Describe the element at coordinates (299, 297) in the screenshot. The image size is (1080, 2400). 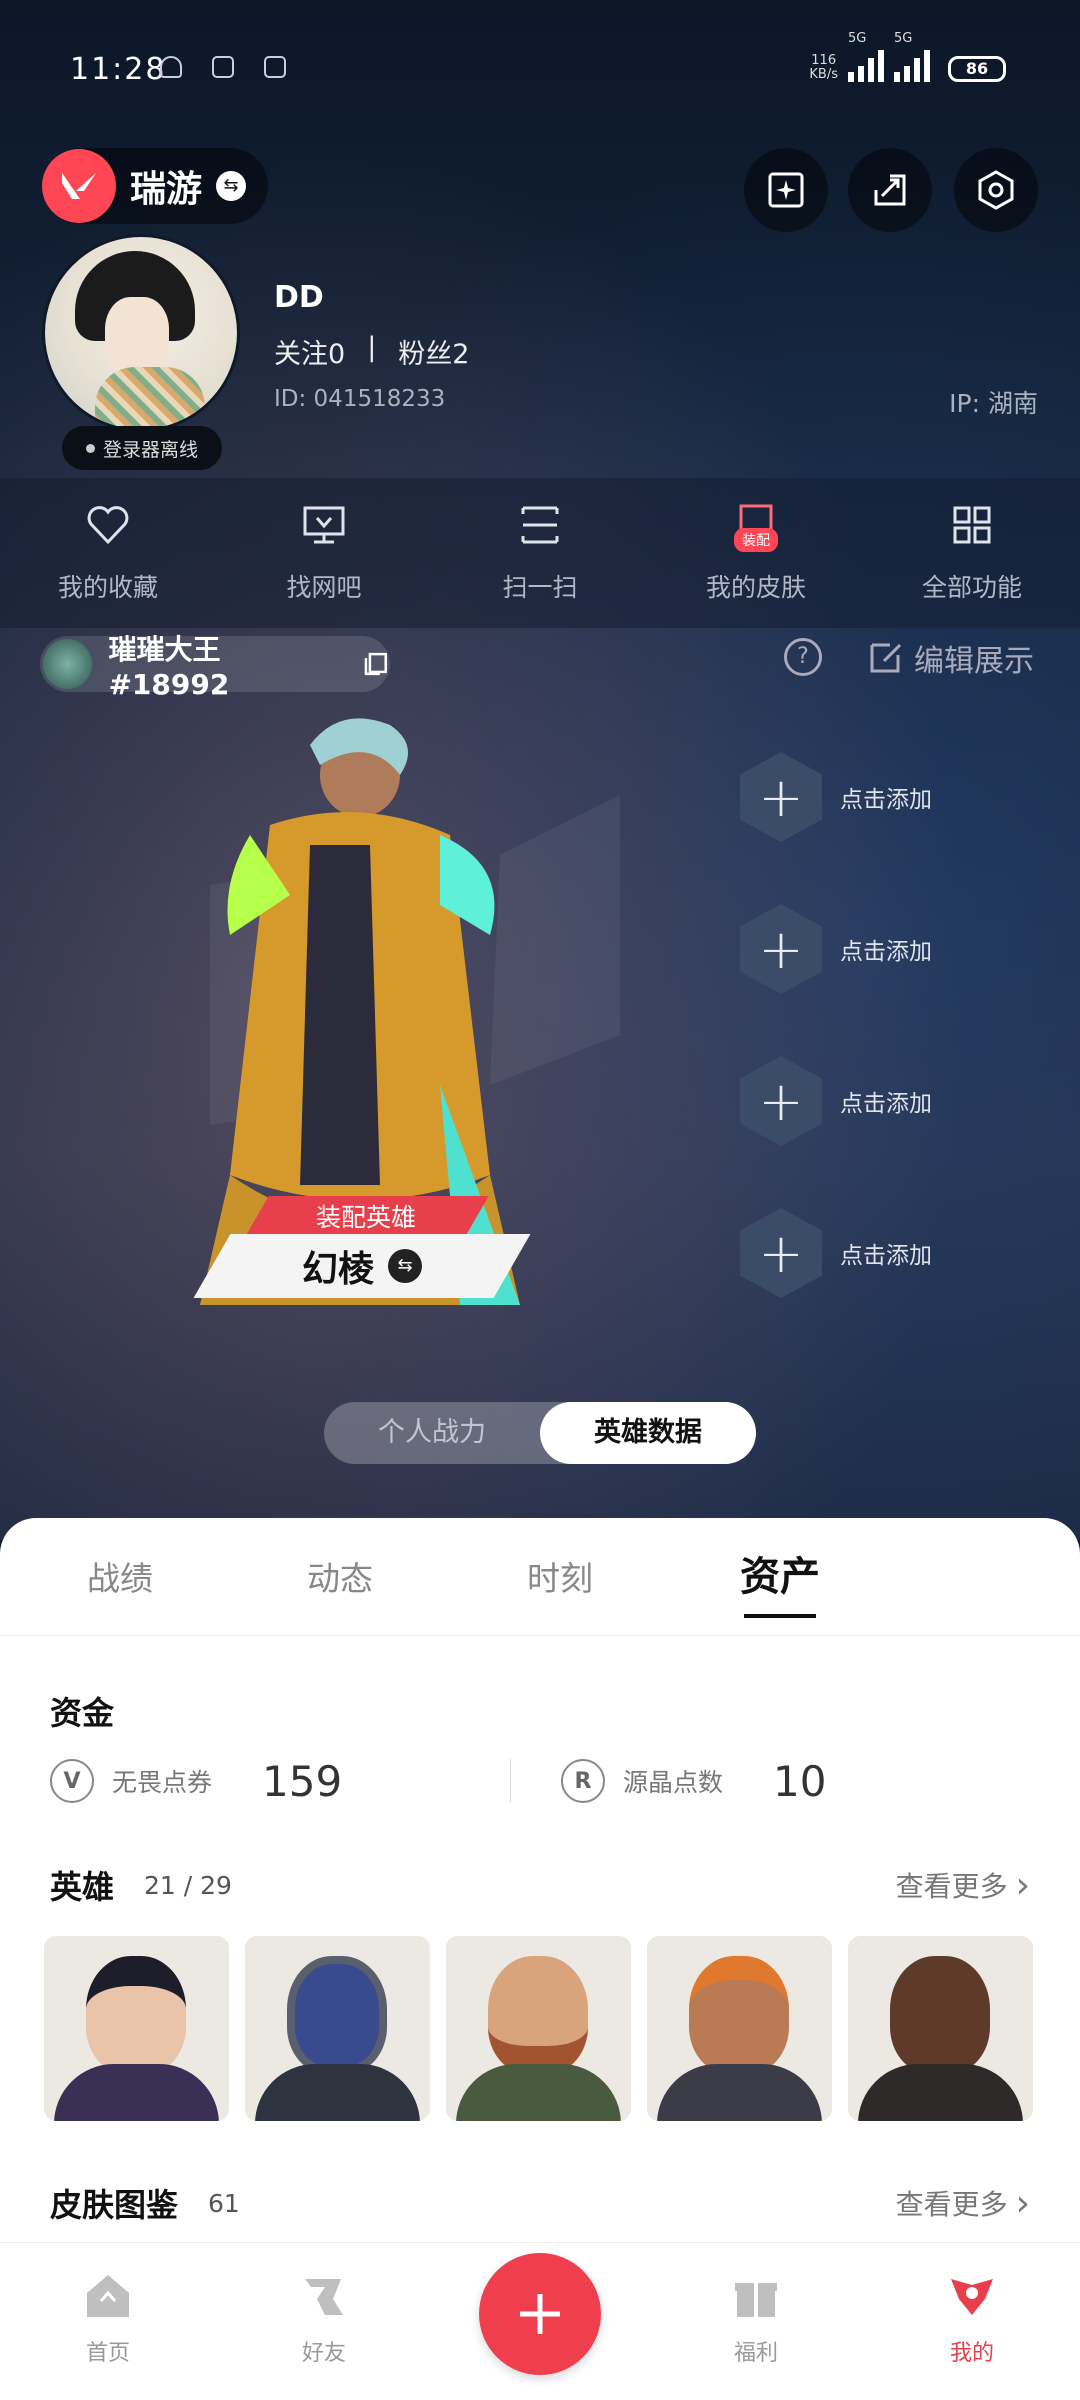
I see `username: DD` at that location.